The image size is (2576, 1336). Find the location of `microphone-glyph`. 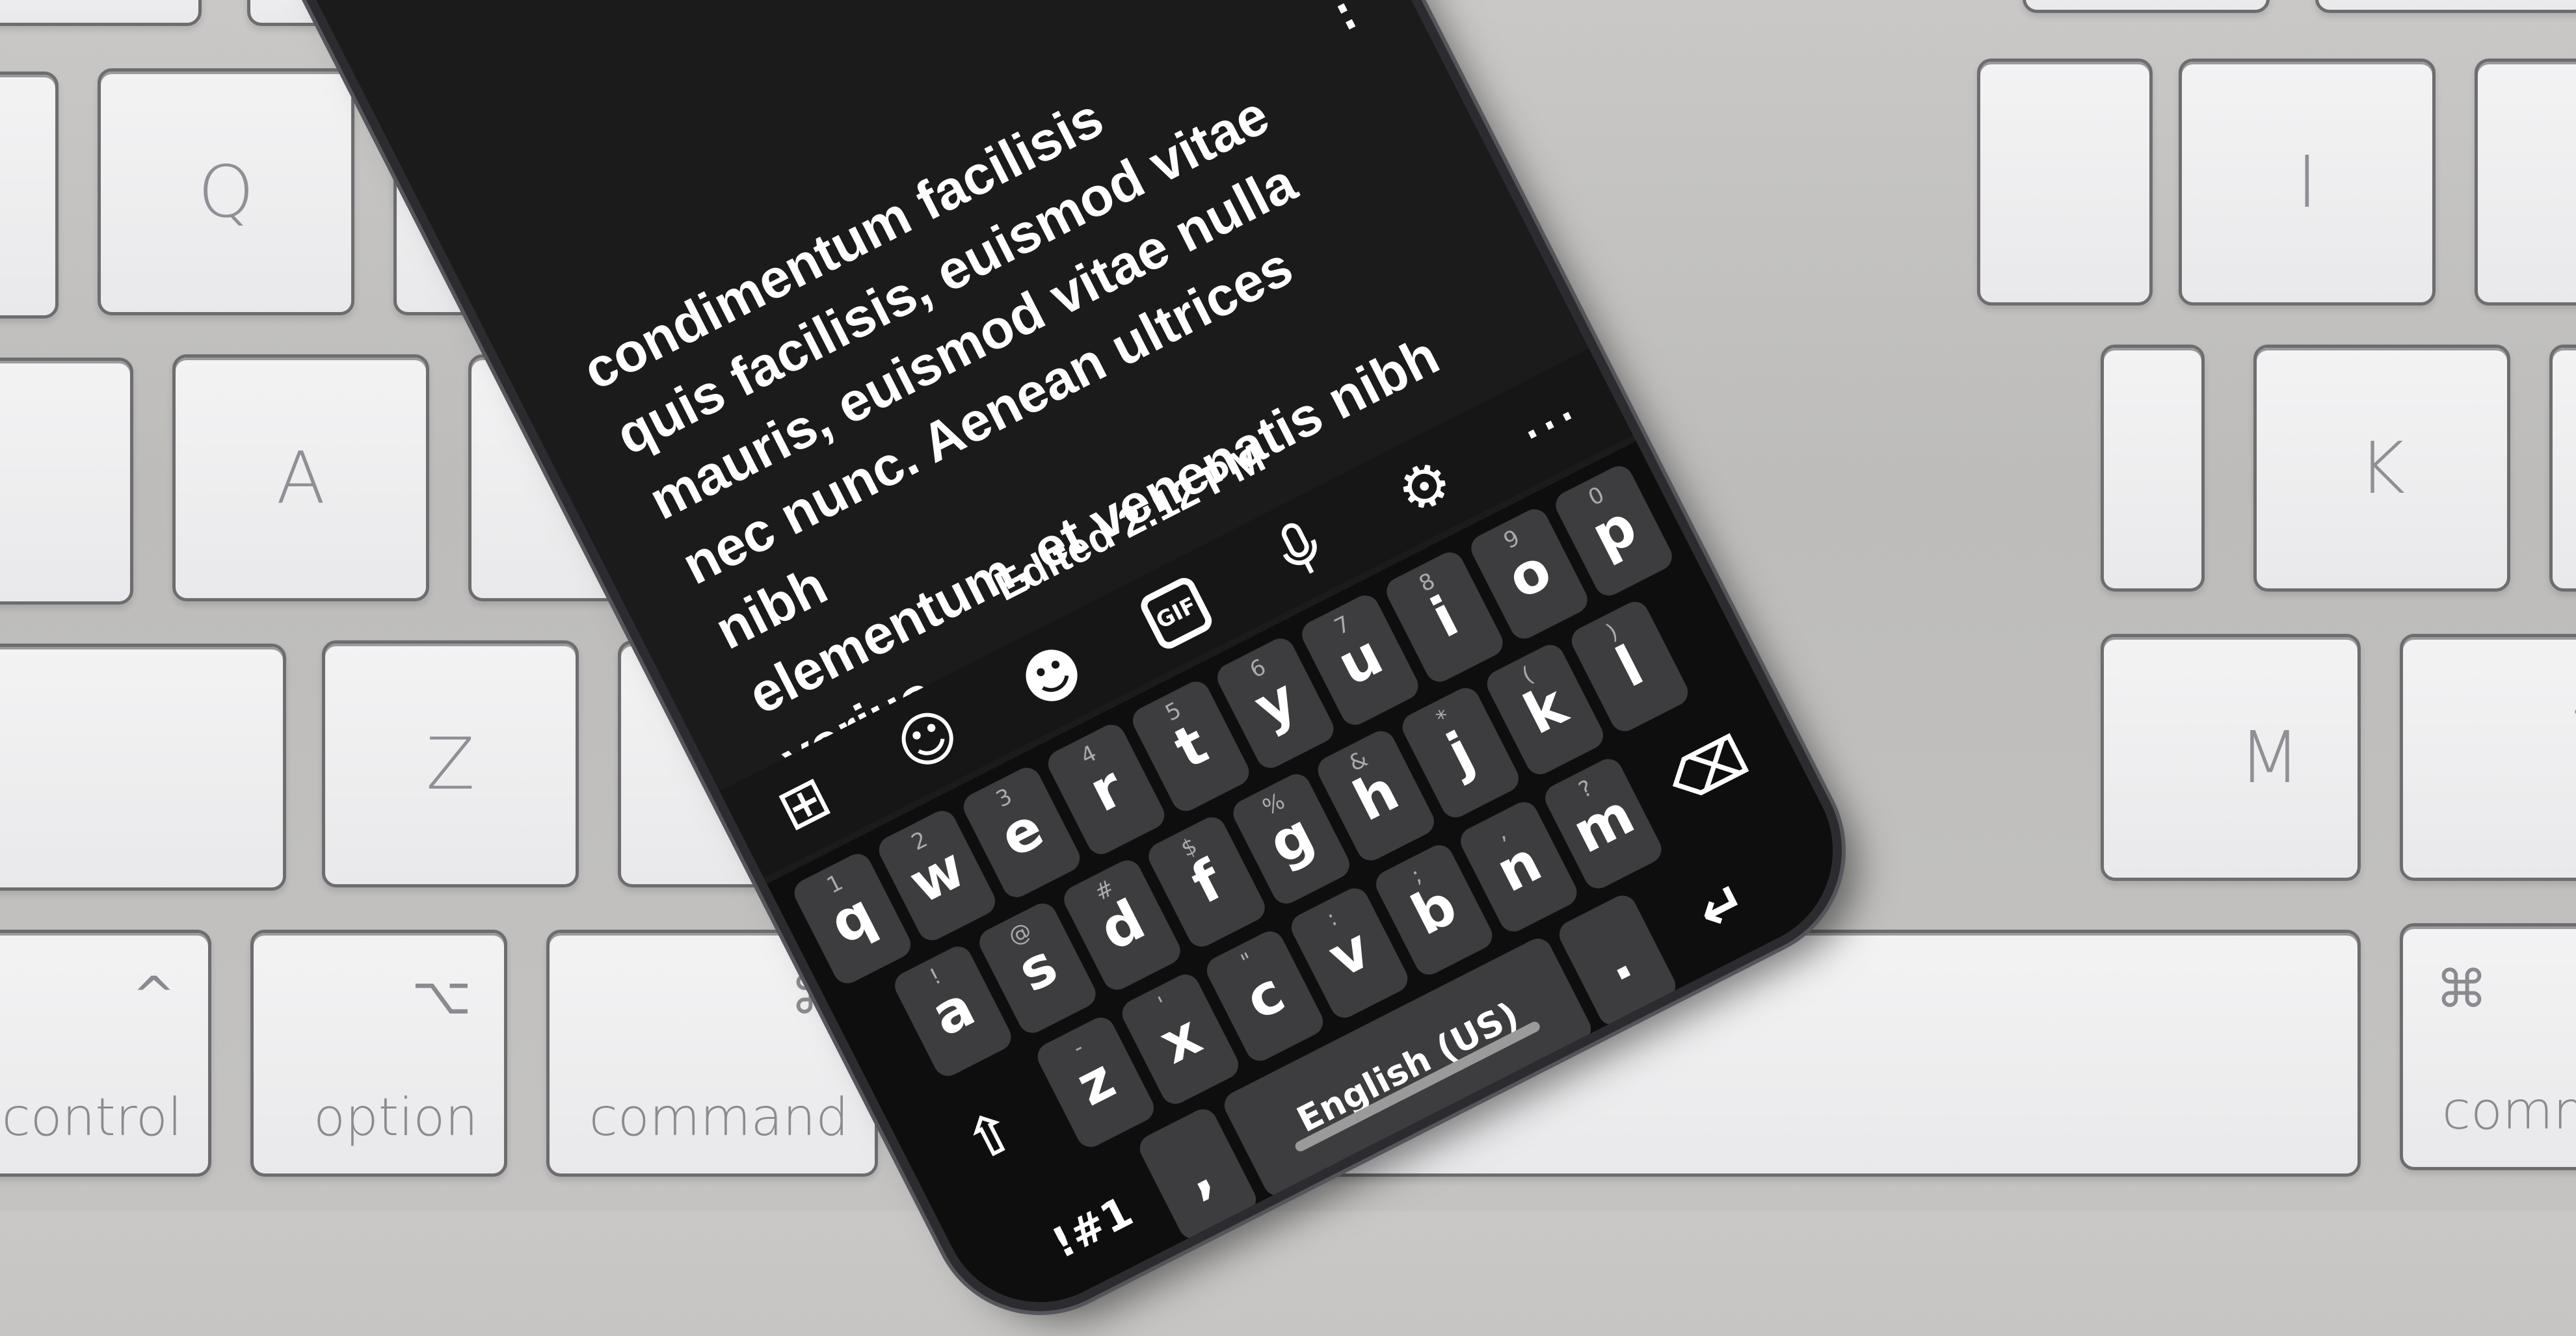

microphone-glyph is located at coordinates (1299, 548).